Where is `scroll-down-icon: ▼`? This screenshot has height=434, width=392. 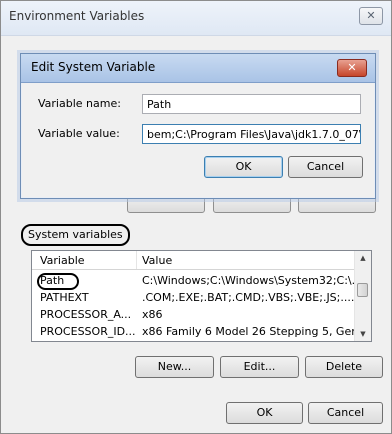 scroll-down-icon: ▼ is located at coordinates (363, 334).